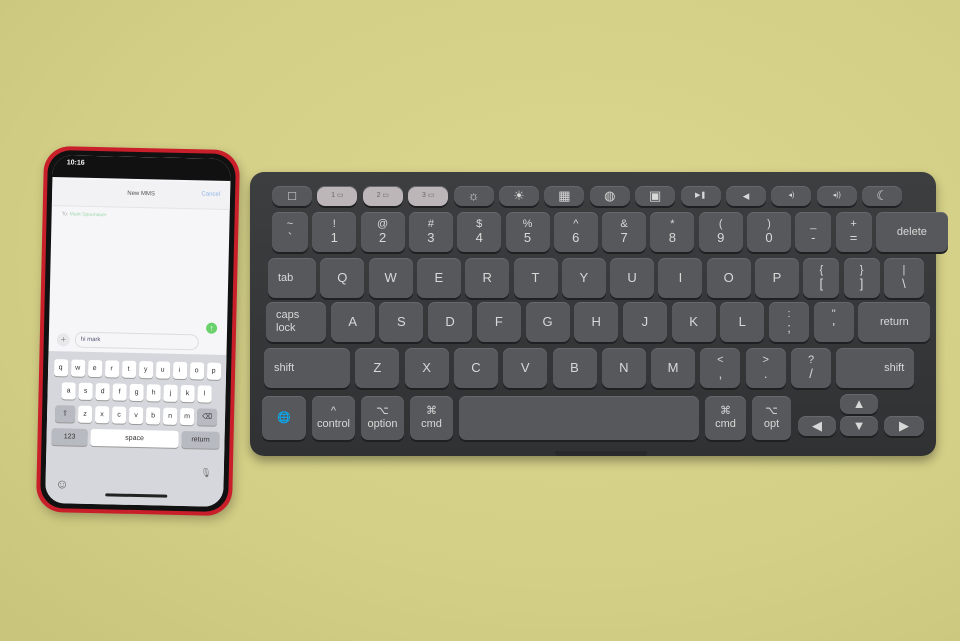 This screenshot has width=960, height=641. Describe the element at coordinates (187, 416) in the screenshot. I see `phone-key: m` at that location.